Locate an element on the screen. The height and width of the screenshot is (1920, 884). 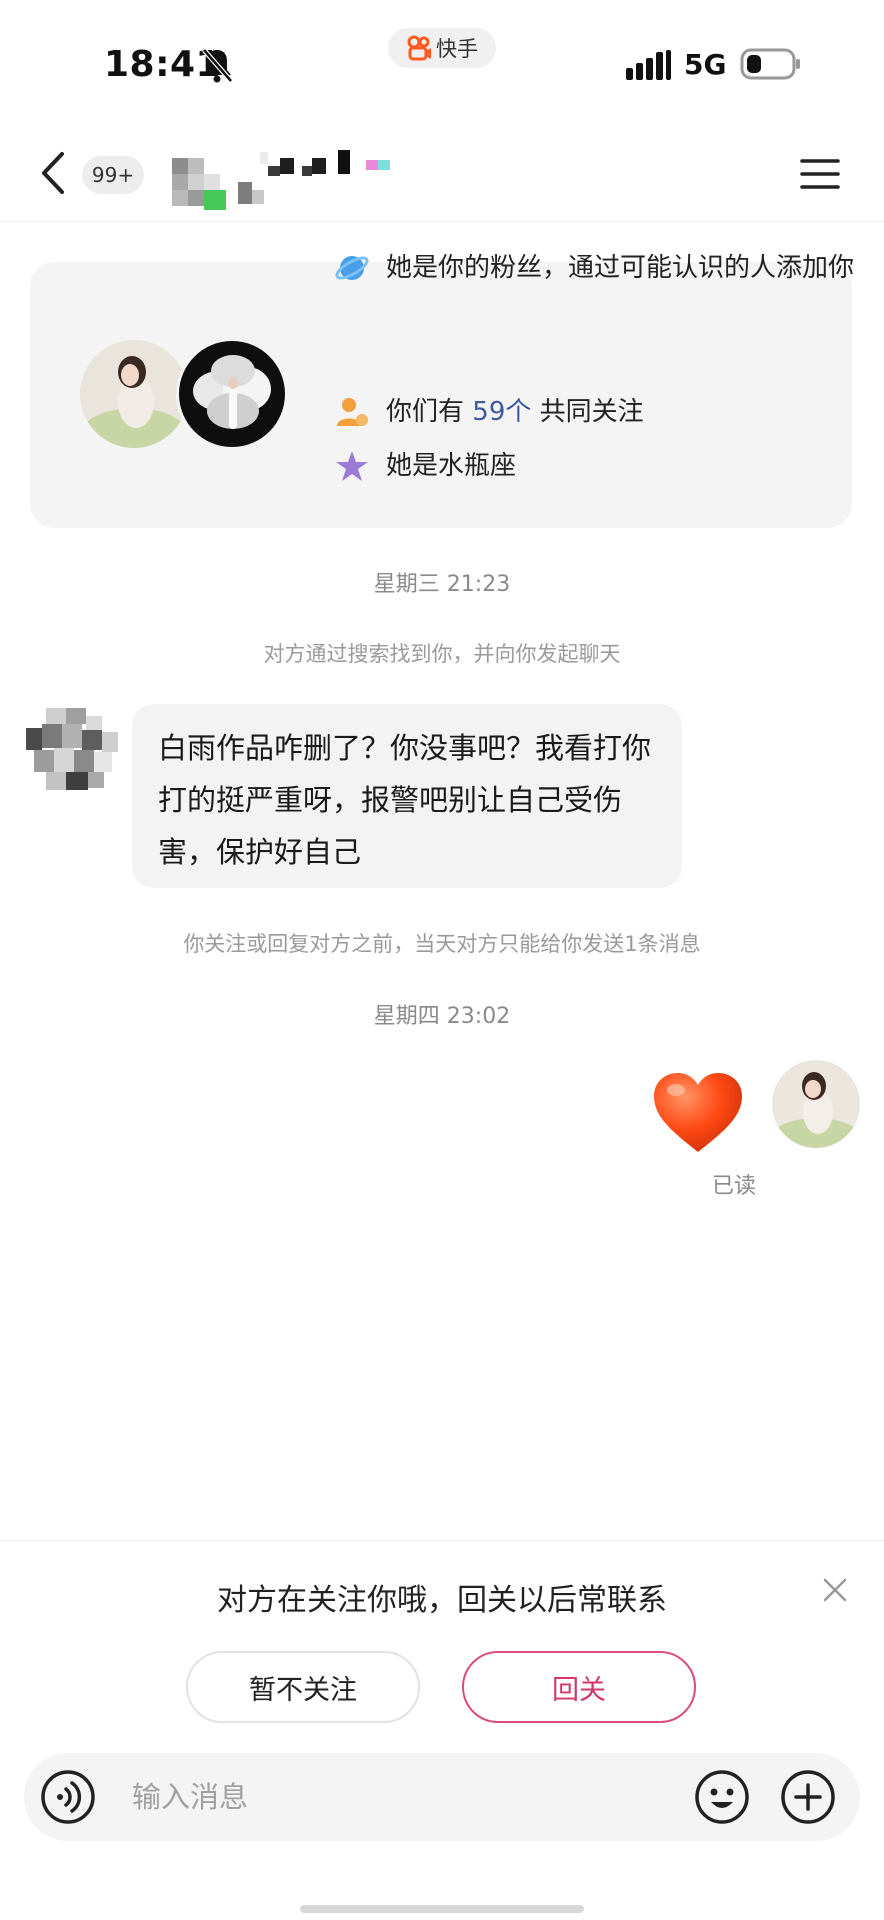
info-row-mutual: 你们有 59个 共同关注 is located at coordinates (595, 412).